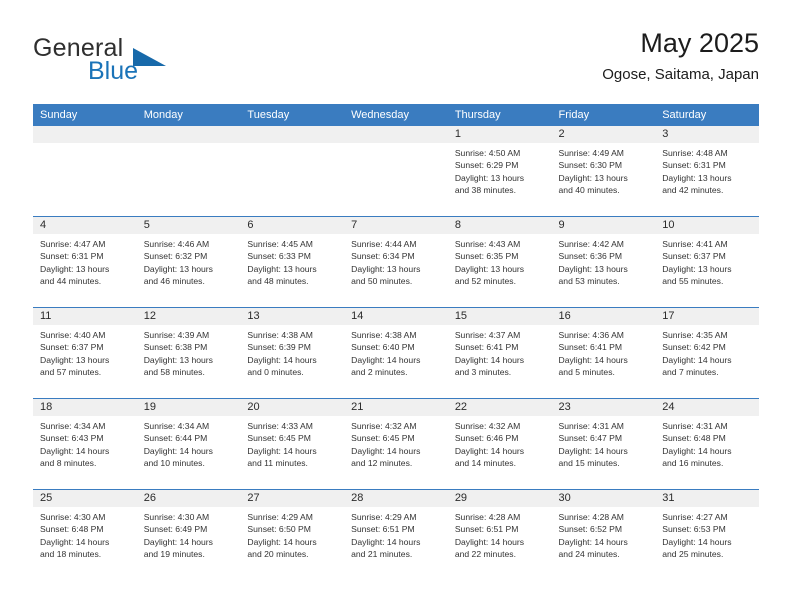 The width and height of the screenshot is (792, 612). Describe the element at coordinates (292, 115) in the screenshot. I see `column-header-tuesday: Tuesday` at that location.